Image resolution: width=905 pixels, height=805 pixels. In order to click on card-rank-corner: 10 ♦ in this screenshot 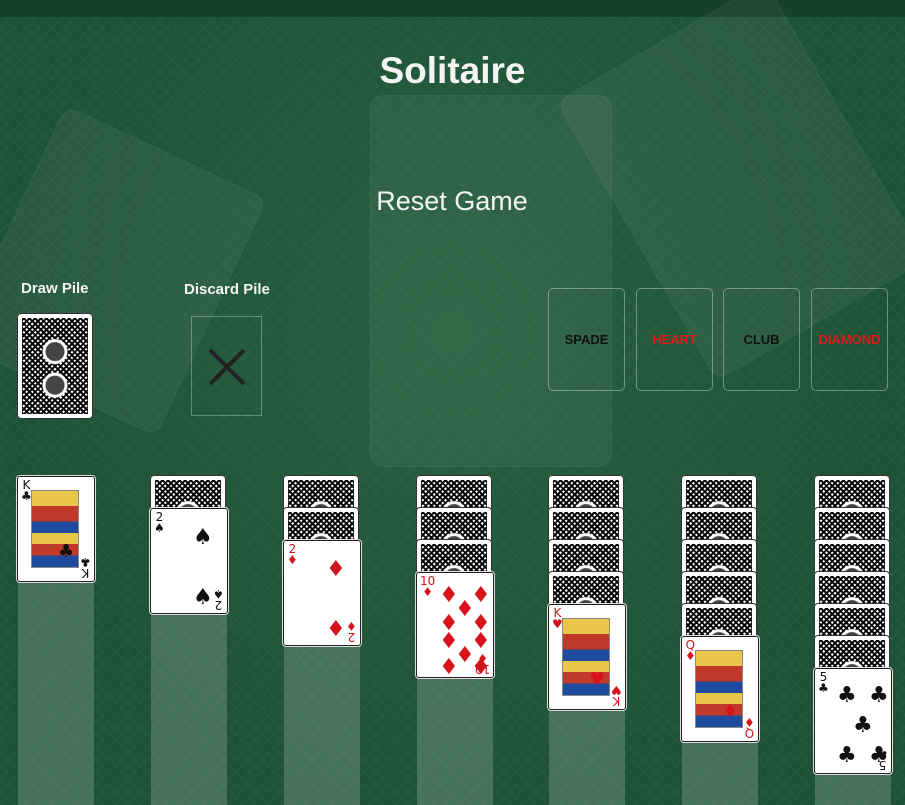, I will do `click(428, 586)`.